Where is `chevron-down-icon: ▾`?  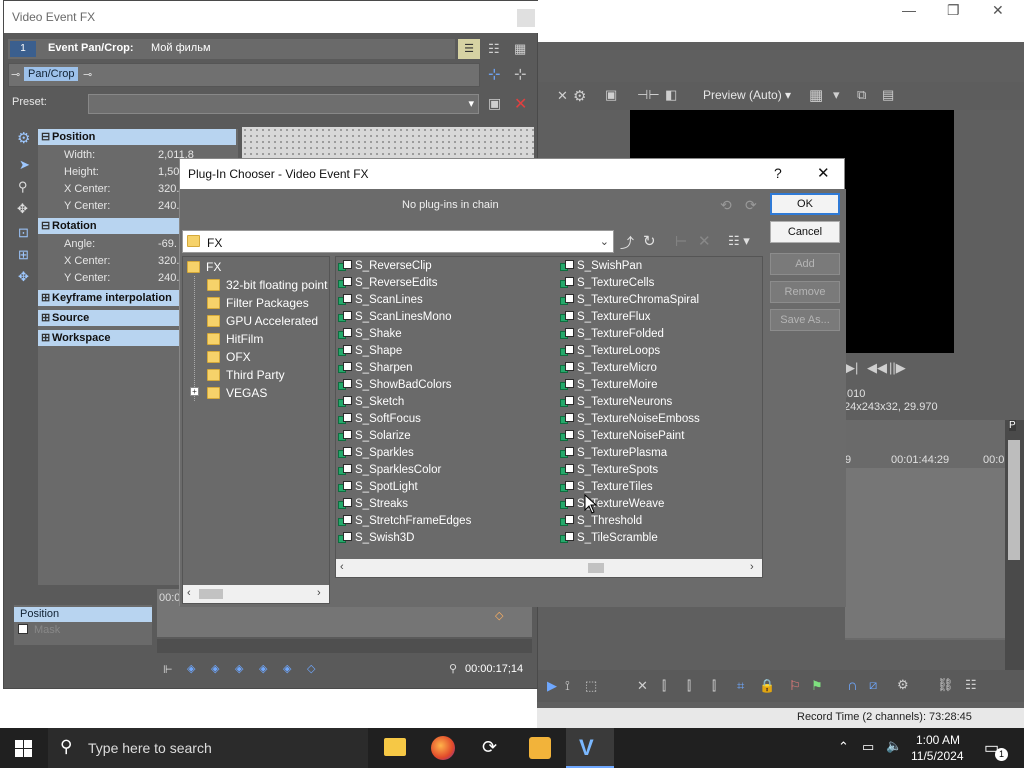
chevron-down-icon: ▾ is located at coordinates (836, 95).